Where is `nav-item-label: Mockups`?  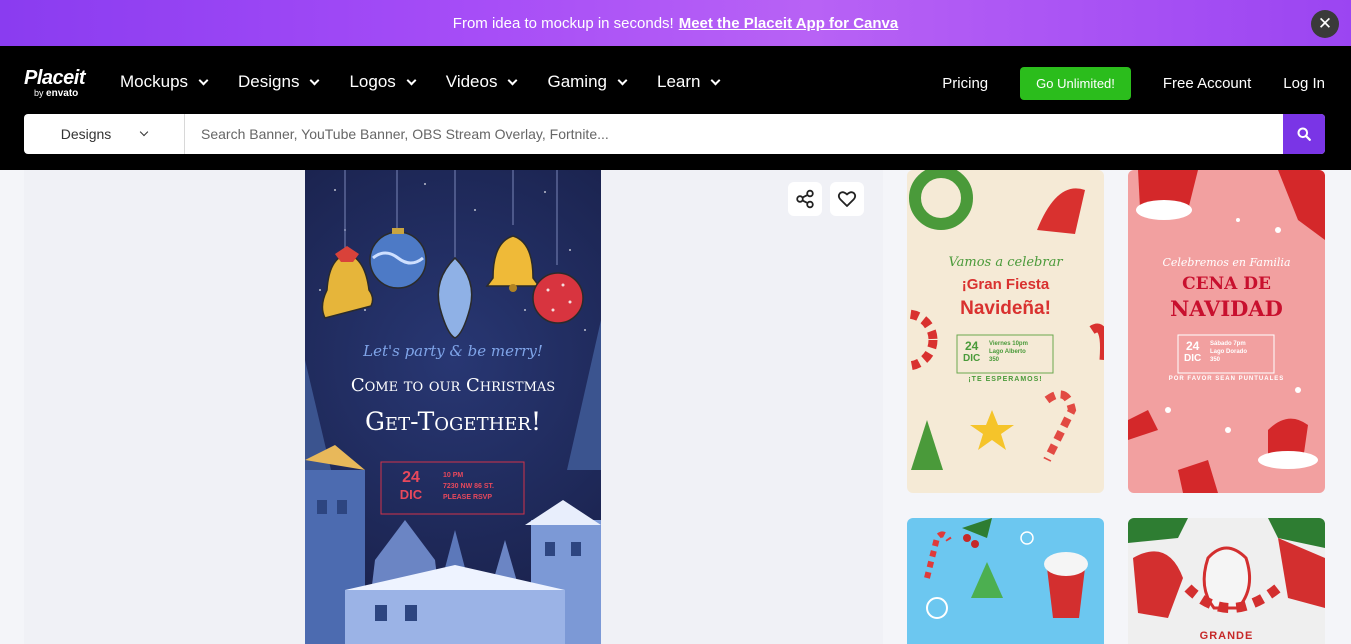 nav-item-label: Mockups is located at coordinates (154, 81).